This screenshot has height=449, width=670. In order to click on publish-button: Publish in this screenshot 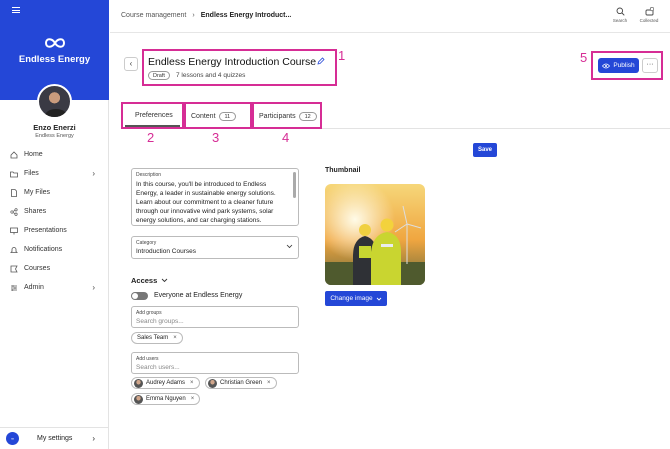, I will do `click(618, 65)`.